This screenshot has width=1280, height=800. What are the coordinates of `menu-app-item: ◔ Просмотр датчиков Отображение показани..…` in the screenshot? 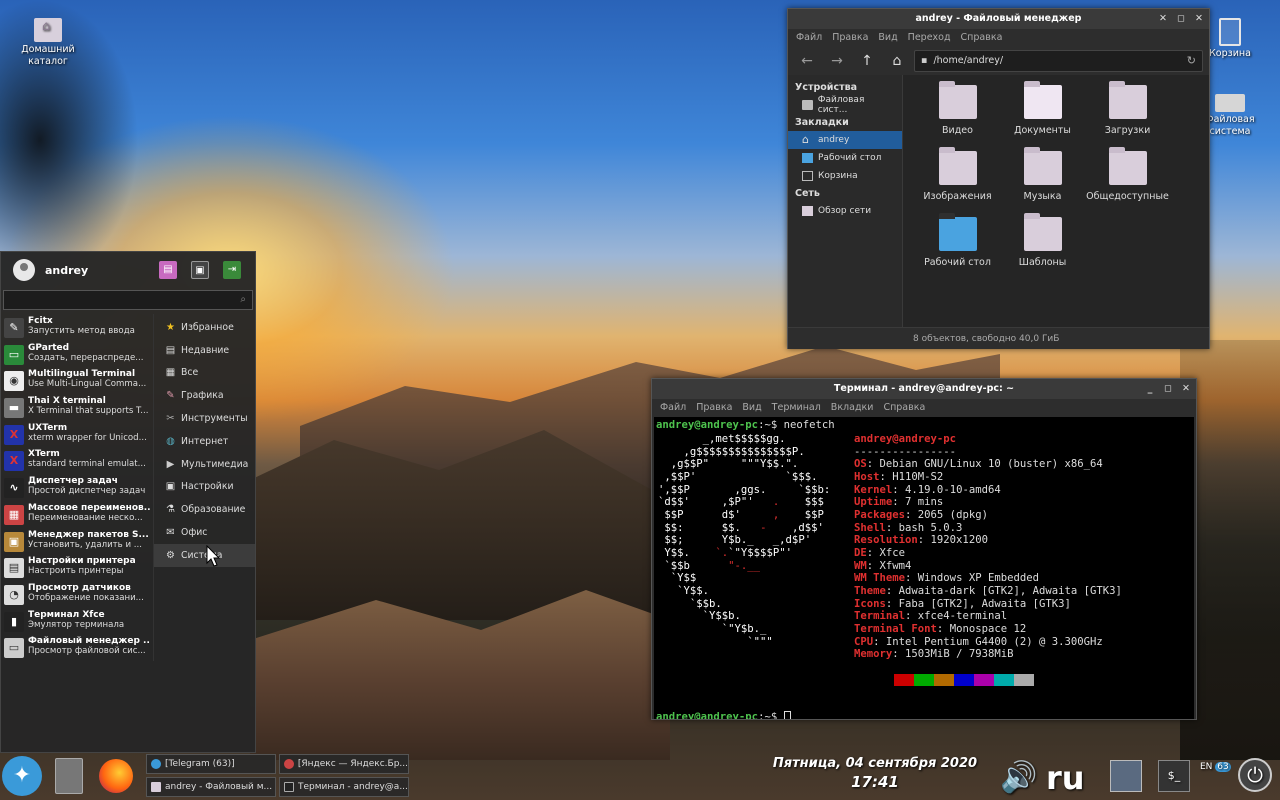 It's located at (77, 594).